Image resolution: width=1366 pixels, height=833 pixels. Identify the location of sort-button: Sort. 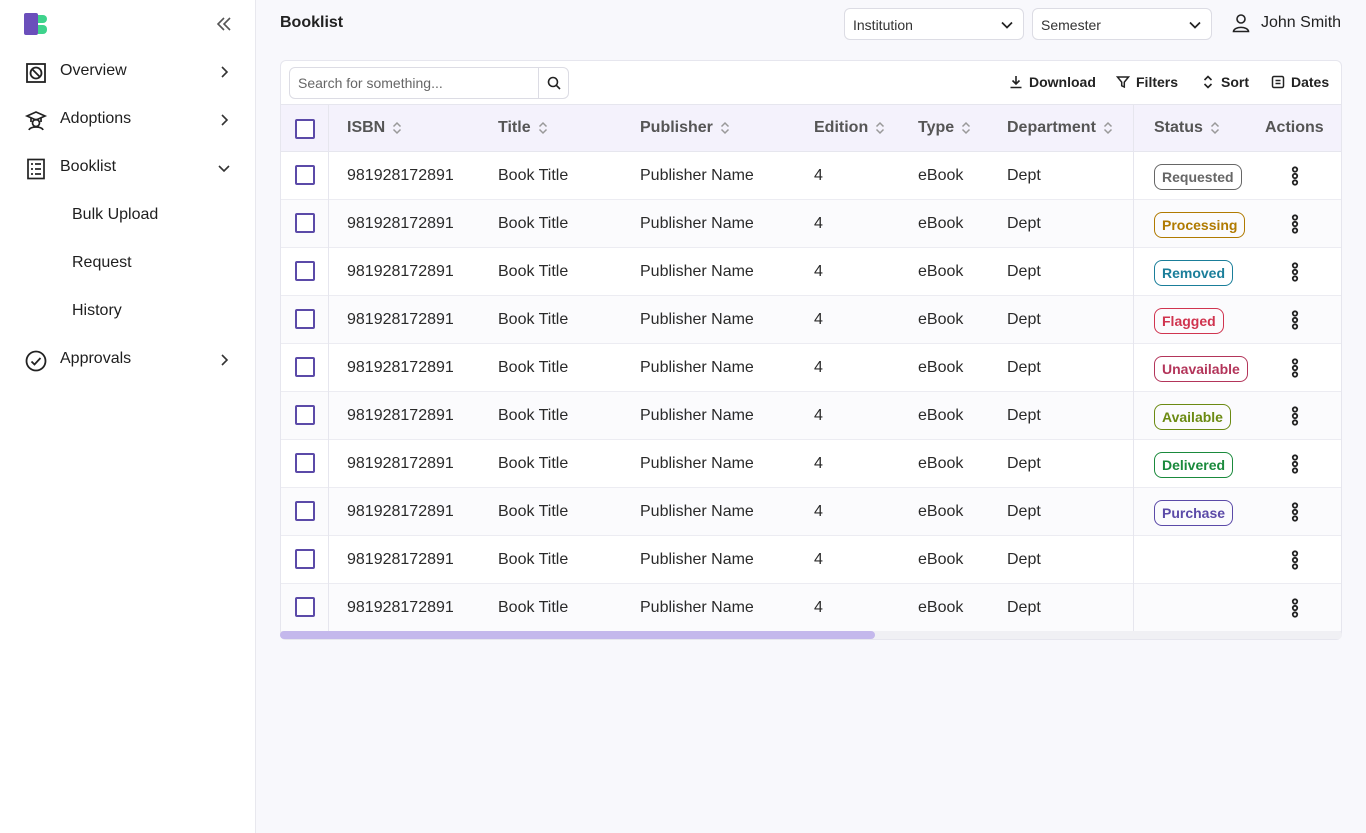
(1225, 82).